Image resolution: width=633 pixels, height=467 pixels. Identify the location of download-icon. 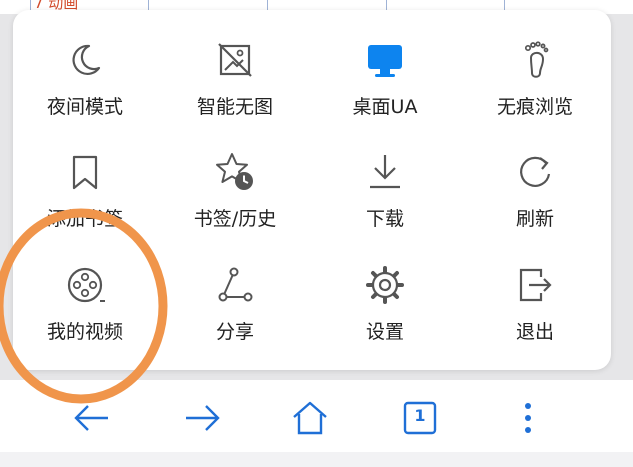
(385, 172).